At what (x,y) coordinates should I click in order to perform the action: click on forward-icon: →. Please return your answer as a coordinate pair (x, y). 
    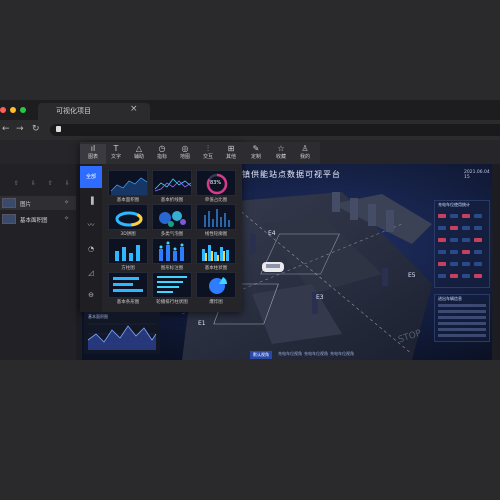
    Looking at the image, I should click on (20, 129).